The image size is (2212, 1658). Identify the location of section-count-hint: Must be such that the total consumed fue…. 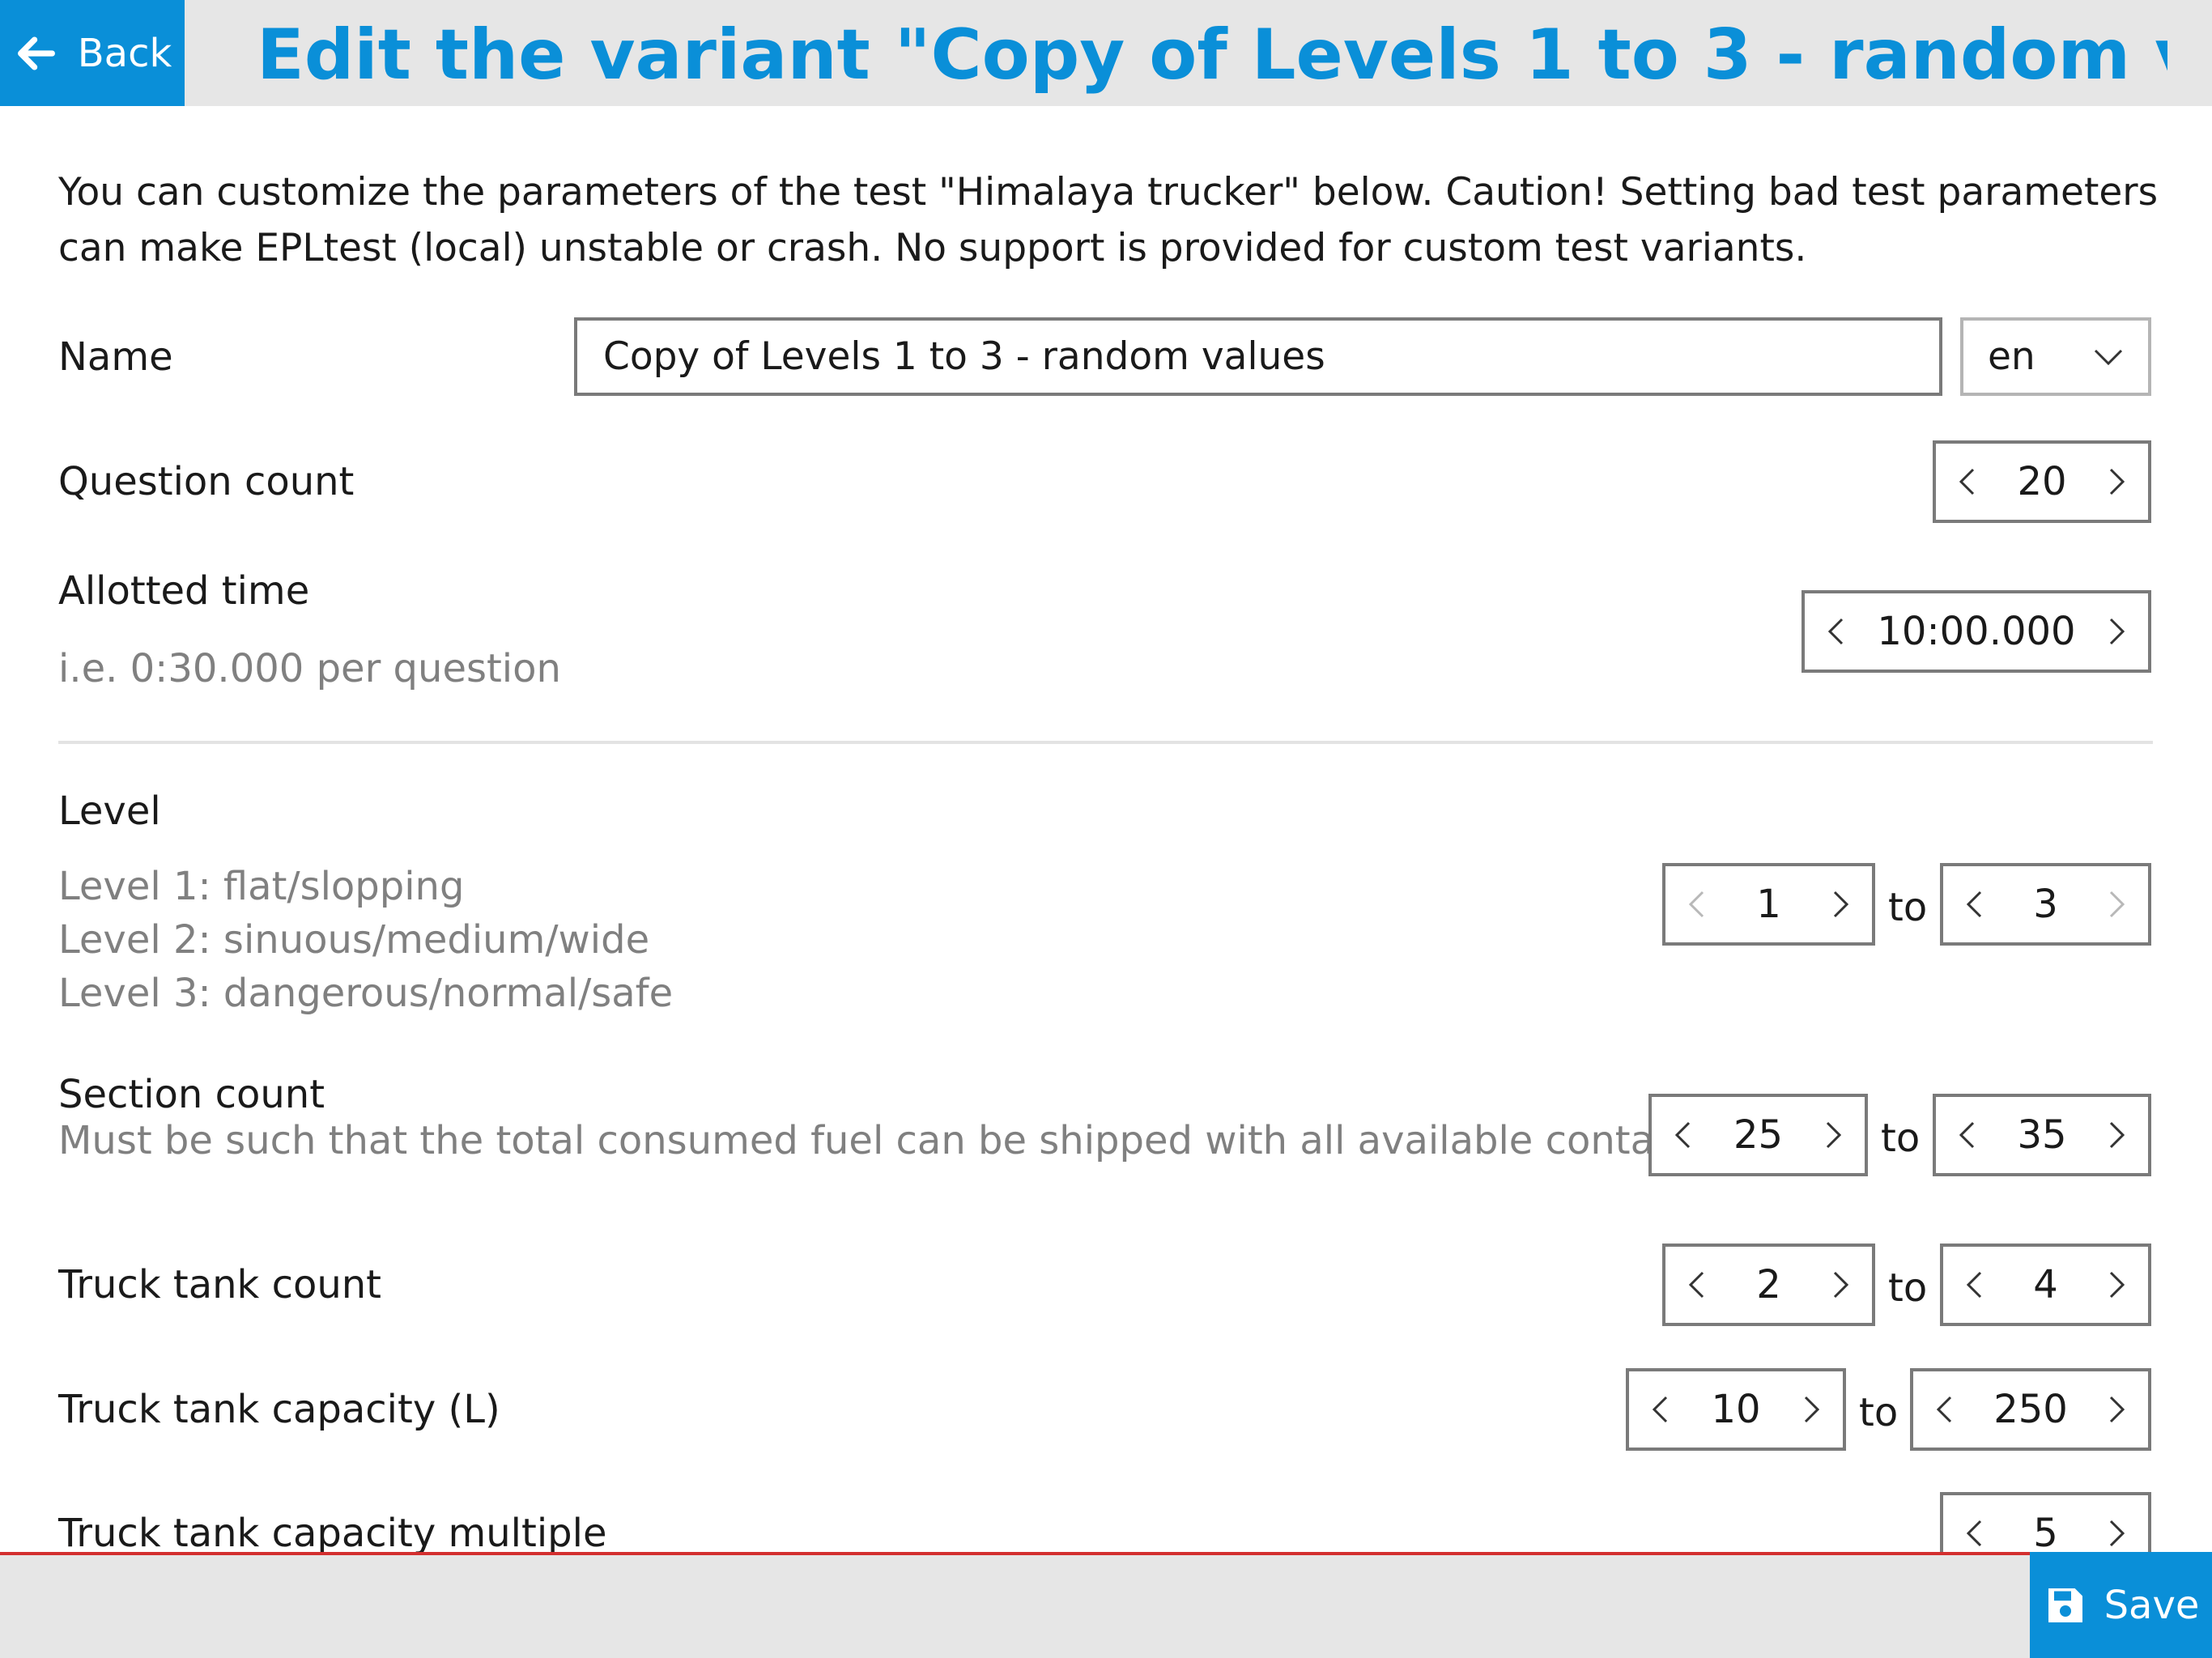
(904, 1140).